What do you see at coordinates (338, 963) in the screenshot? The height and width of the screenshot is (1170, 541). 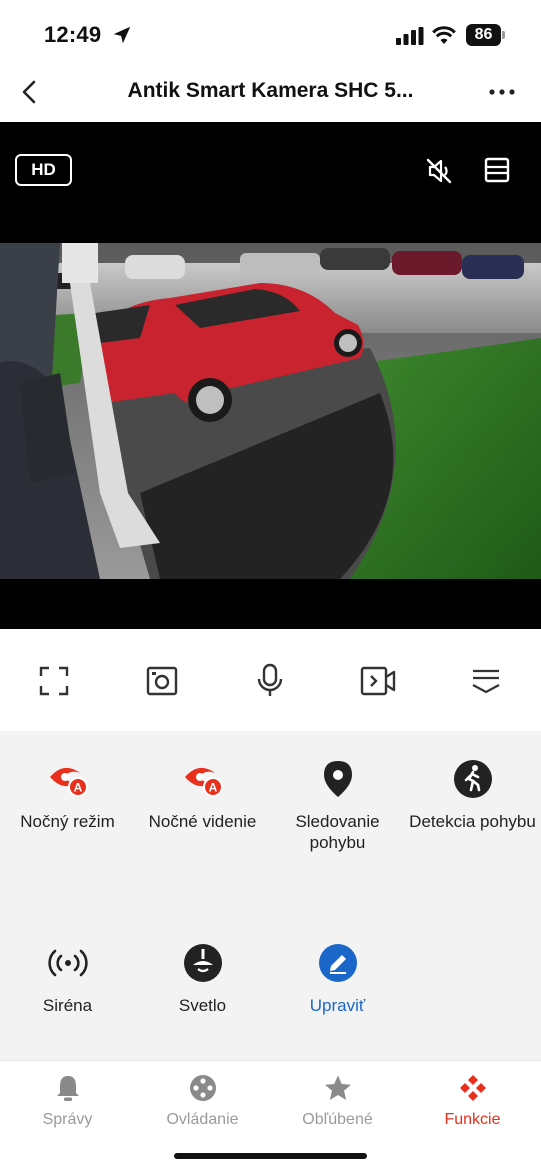 I see `edit-icon` at bounding box center [338, 963].